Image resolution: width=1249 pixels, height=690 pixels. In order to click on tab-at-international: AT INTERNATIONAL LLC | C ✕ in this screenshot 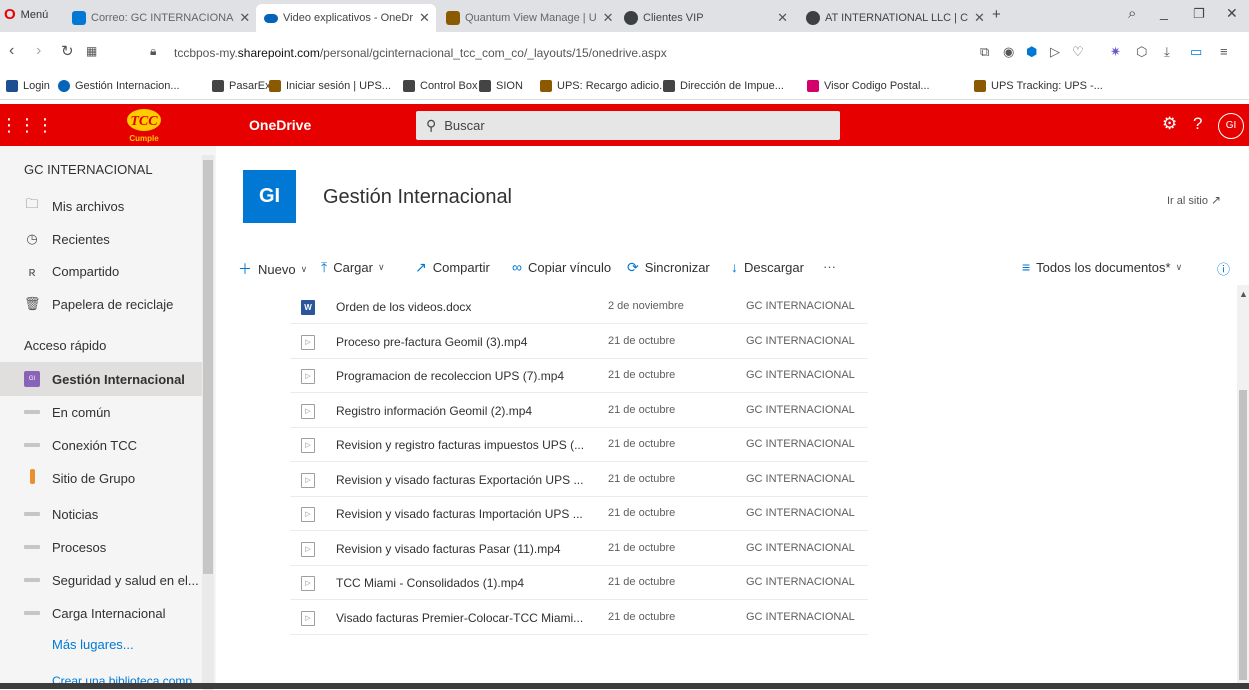, I will do `click(892, 18)`.